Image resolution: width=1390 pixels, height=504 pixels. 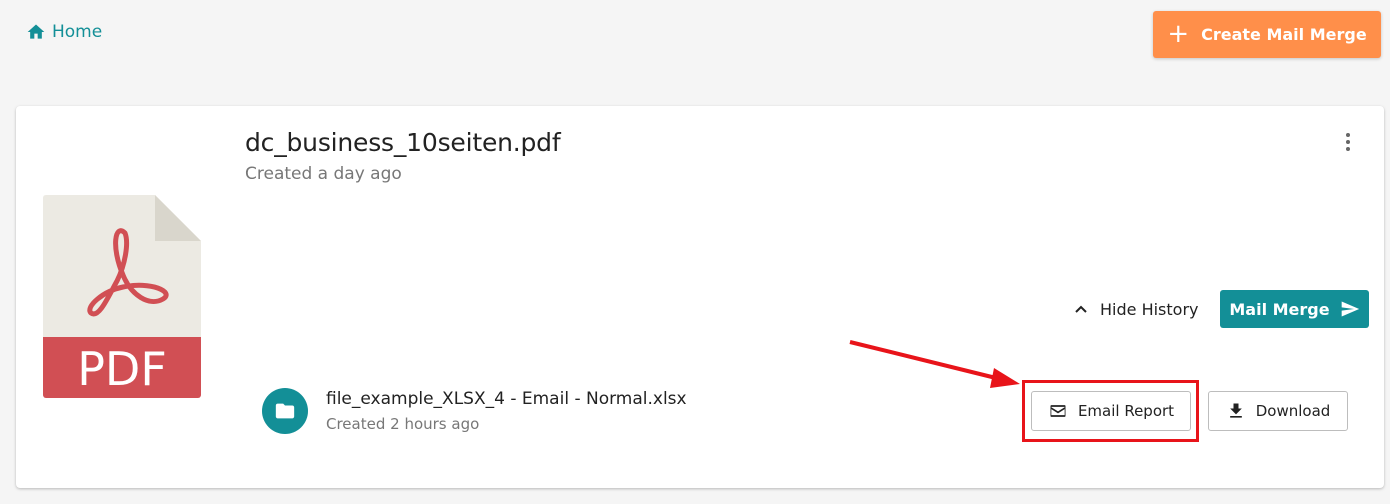 I want to click on email-report-button: Email Report, so click(x=1111, y=411).